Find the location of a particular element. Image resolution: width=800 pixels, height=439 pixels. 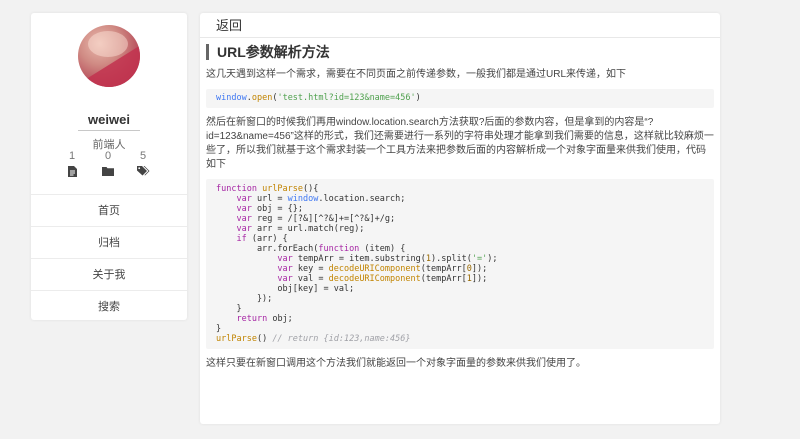

back-bar: 返回 is located at coordinates (460, 25).